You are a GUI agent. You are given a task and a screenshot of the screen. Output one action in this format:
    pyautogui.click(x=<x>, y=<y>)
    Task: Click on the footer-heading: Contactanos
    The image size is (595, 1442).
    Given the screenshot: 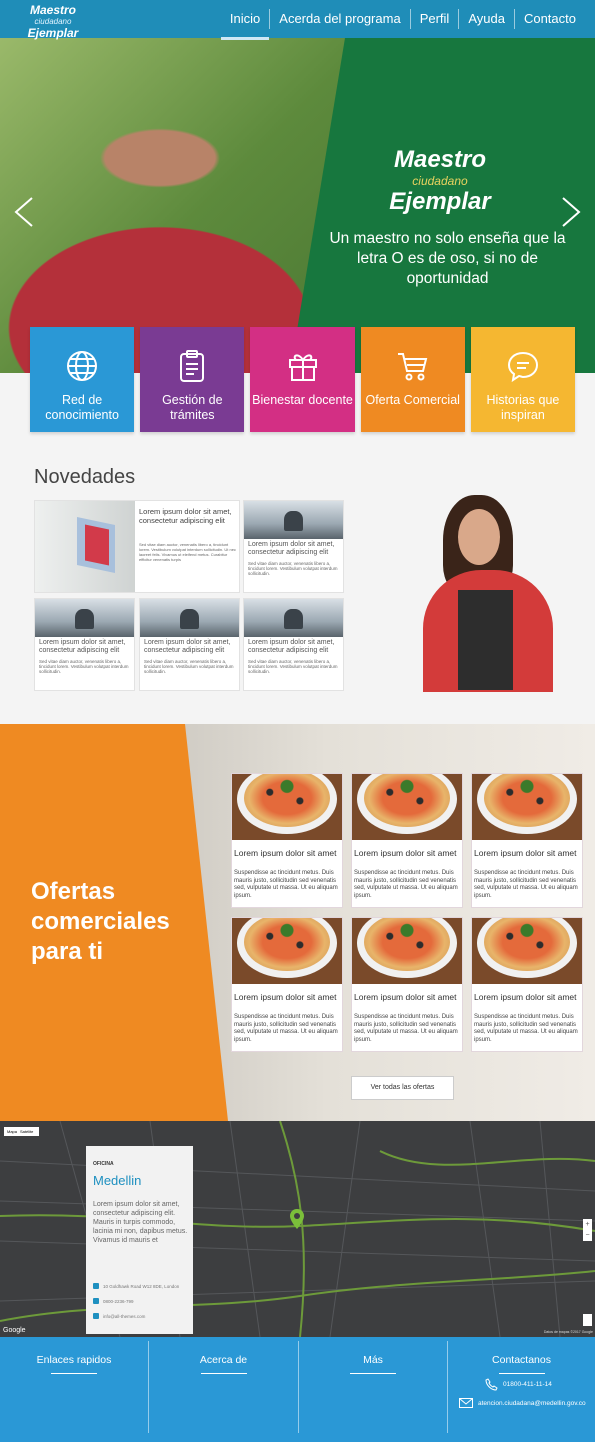 What is the action you would take?
    pyautogui.click(x=521, y=1351)
    